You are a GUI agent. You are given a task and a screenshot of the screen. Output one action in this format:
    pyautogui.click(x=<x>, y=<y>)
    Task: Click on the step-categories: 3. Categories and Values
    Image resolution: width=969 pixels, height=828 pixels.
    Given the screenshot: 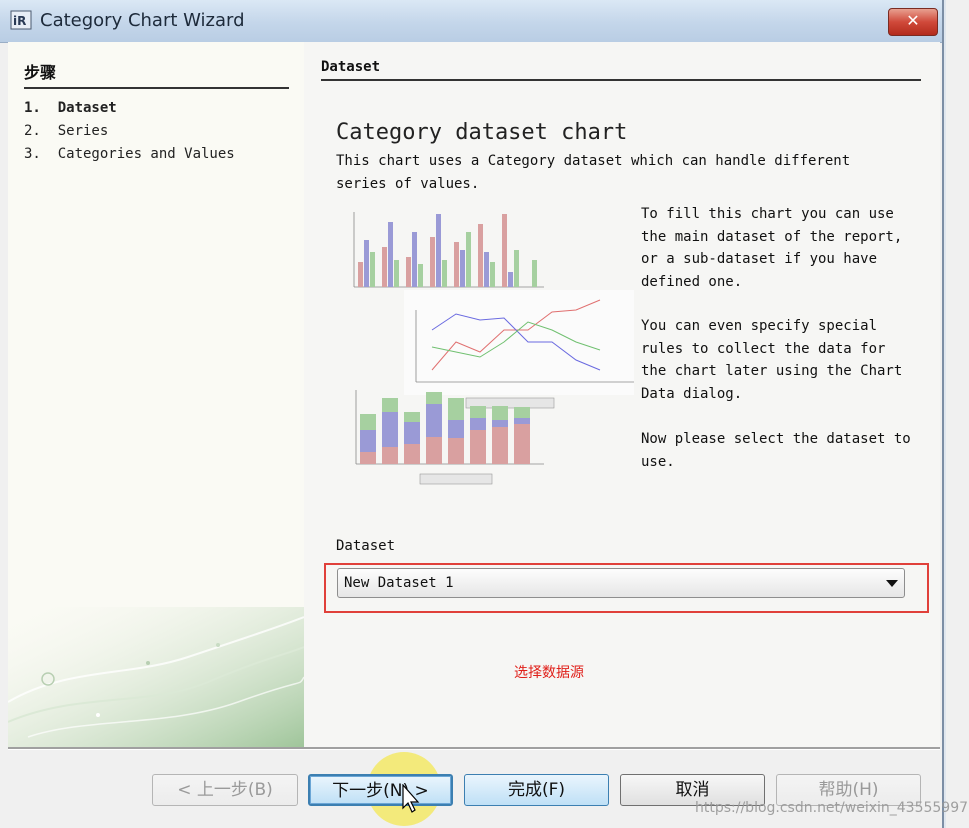 What is the action you would take?
    pyautogui.click(x=129, y=154)
    